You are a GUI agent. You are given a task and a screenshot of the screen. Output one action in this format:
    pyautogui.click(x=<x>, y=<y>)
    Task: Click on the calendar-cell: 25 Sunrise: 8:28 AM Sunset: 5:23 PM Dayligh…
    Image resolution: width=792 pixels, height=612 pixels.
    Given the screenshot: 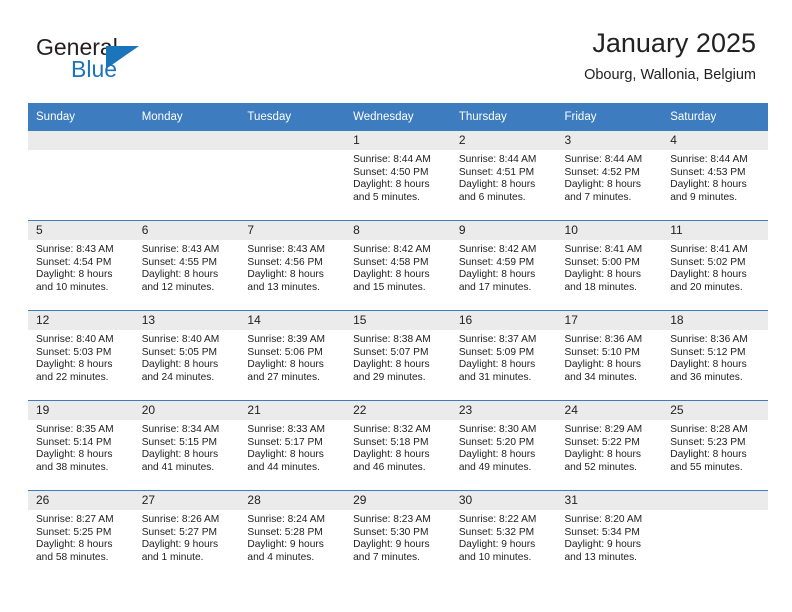 What is the action you would take?
    pyautogui.click(x=715, y=445)
    